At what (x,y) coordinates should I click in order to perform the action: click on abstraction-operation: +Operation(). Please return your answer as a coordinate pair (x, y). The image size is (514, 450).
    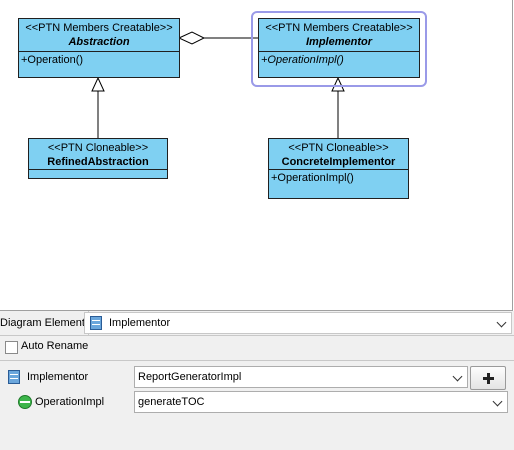
    Looking at the image, I should click on (52, 60).